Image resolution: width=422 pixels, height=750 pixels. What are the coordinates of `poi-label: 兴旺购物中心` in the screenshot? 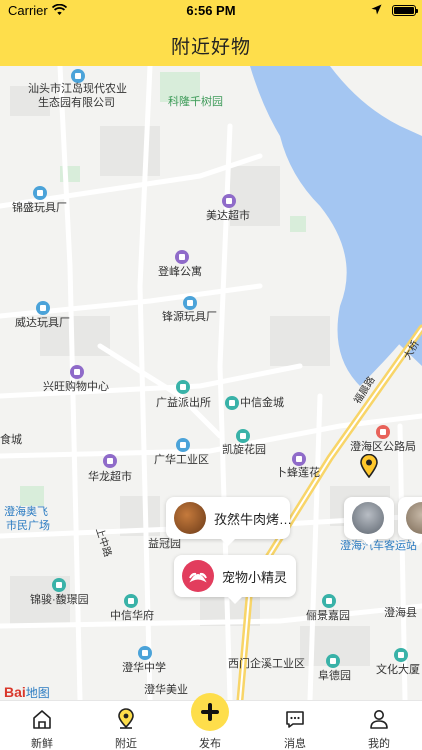 It's located at (76, 387).